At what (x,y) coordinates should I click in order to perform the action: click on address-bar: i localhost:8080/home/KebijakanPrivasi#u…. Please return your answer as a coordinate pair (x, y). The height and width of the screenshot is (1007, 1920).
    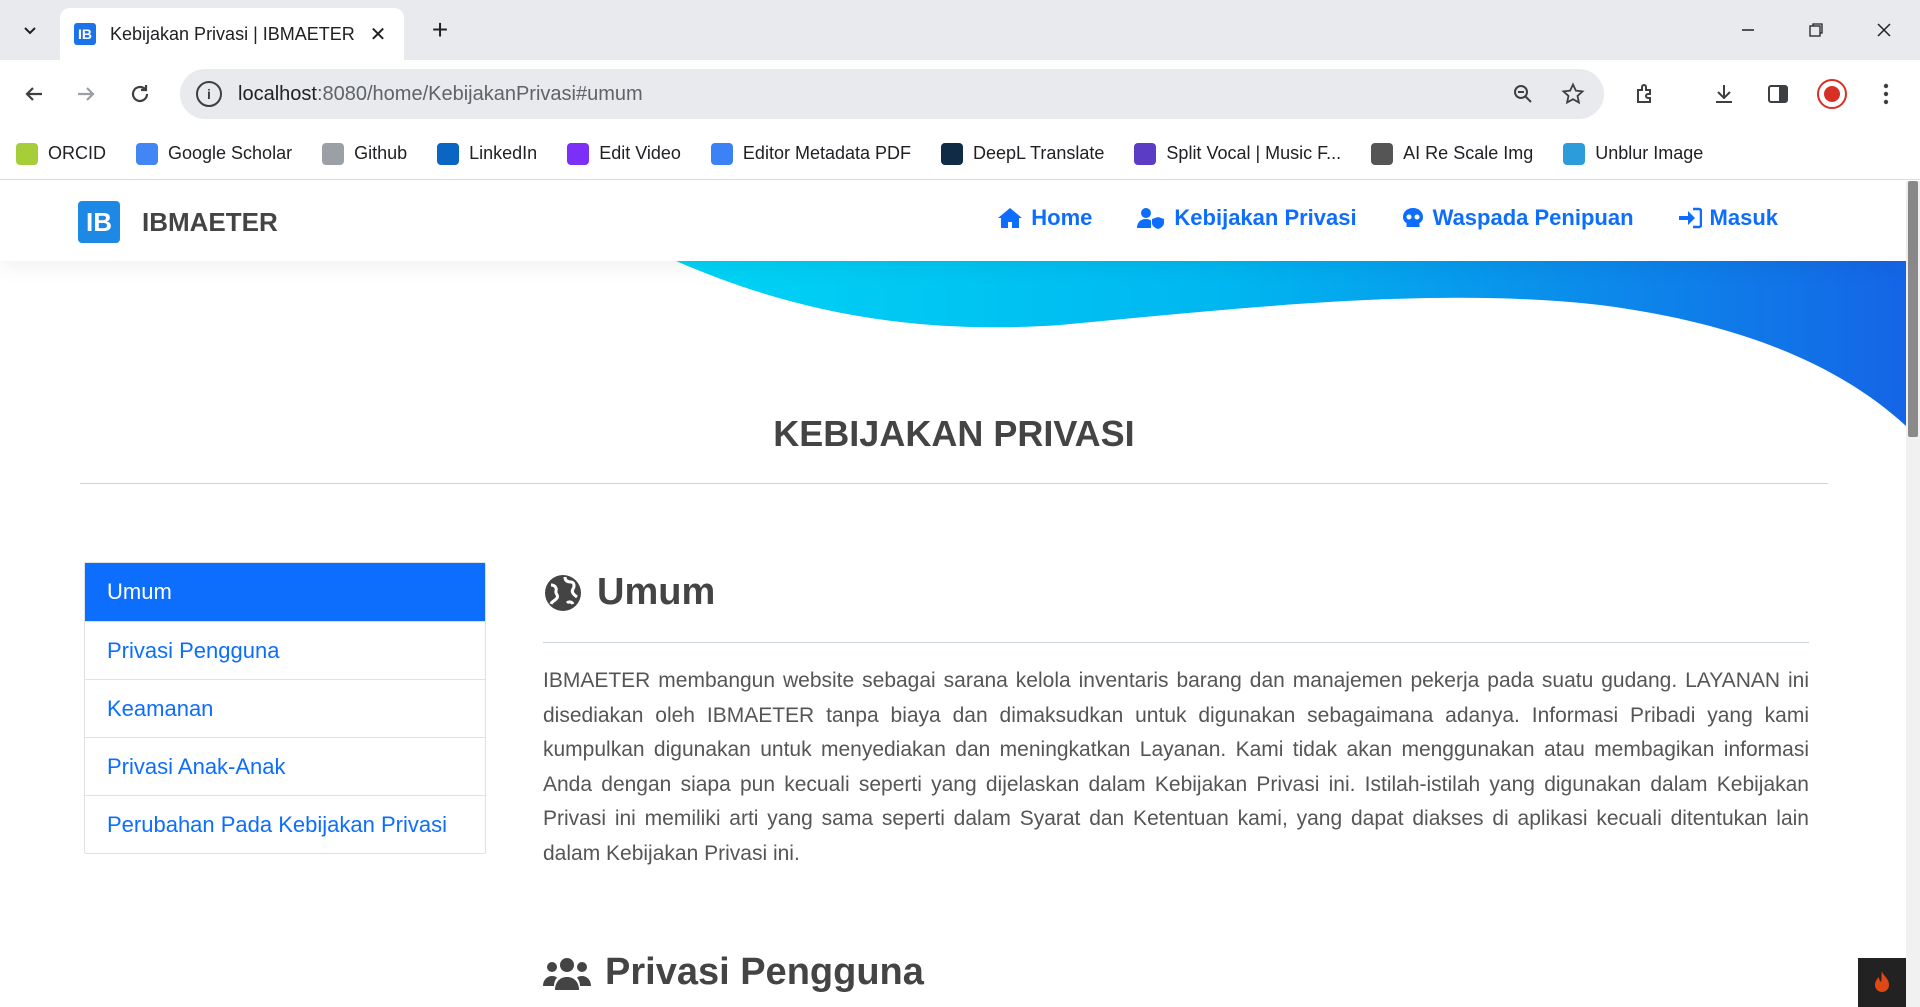
    Looking at the image, I should click on (892, 94).